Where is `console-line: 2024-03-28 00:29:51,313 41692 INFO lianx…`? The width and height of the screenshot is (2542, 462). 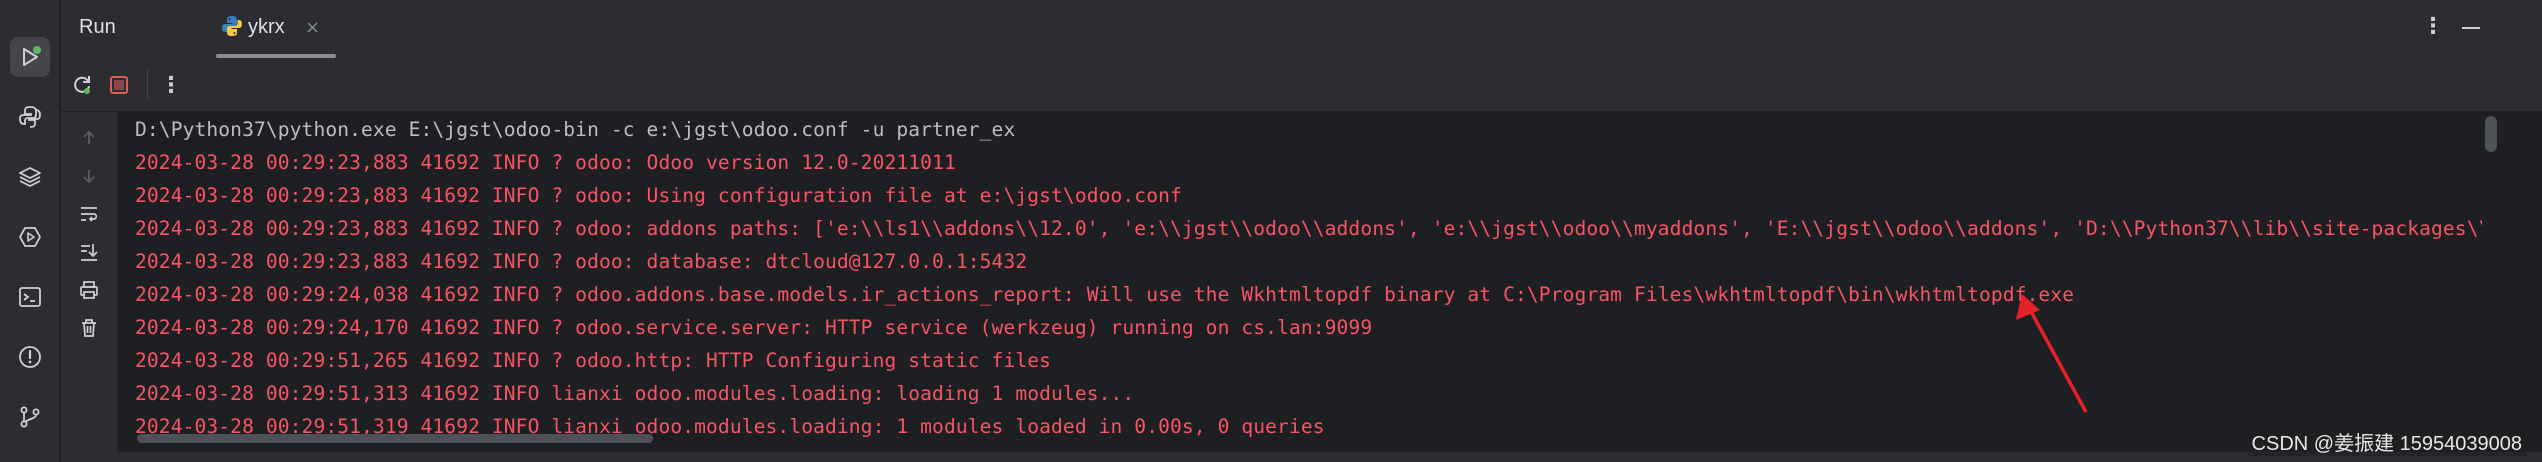
console-line: 2024-03-28 00:29:51,313 41692 INFO lianx… is located at coordinates (635, 393).